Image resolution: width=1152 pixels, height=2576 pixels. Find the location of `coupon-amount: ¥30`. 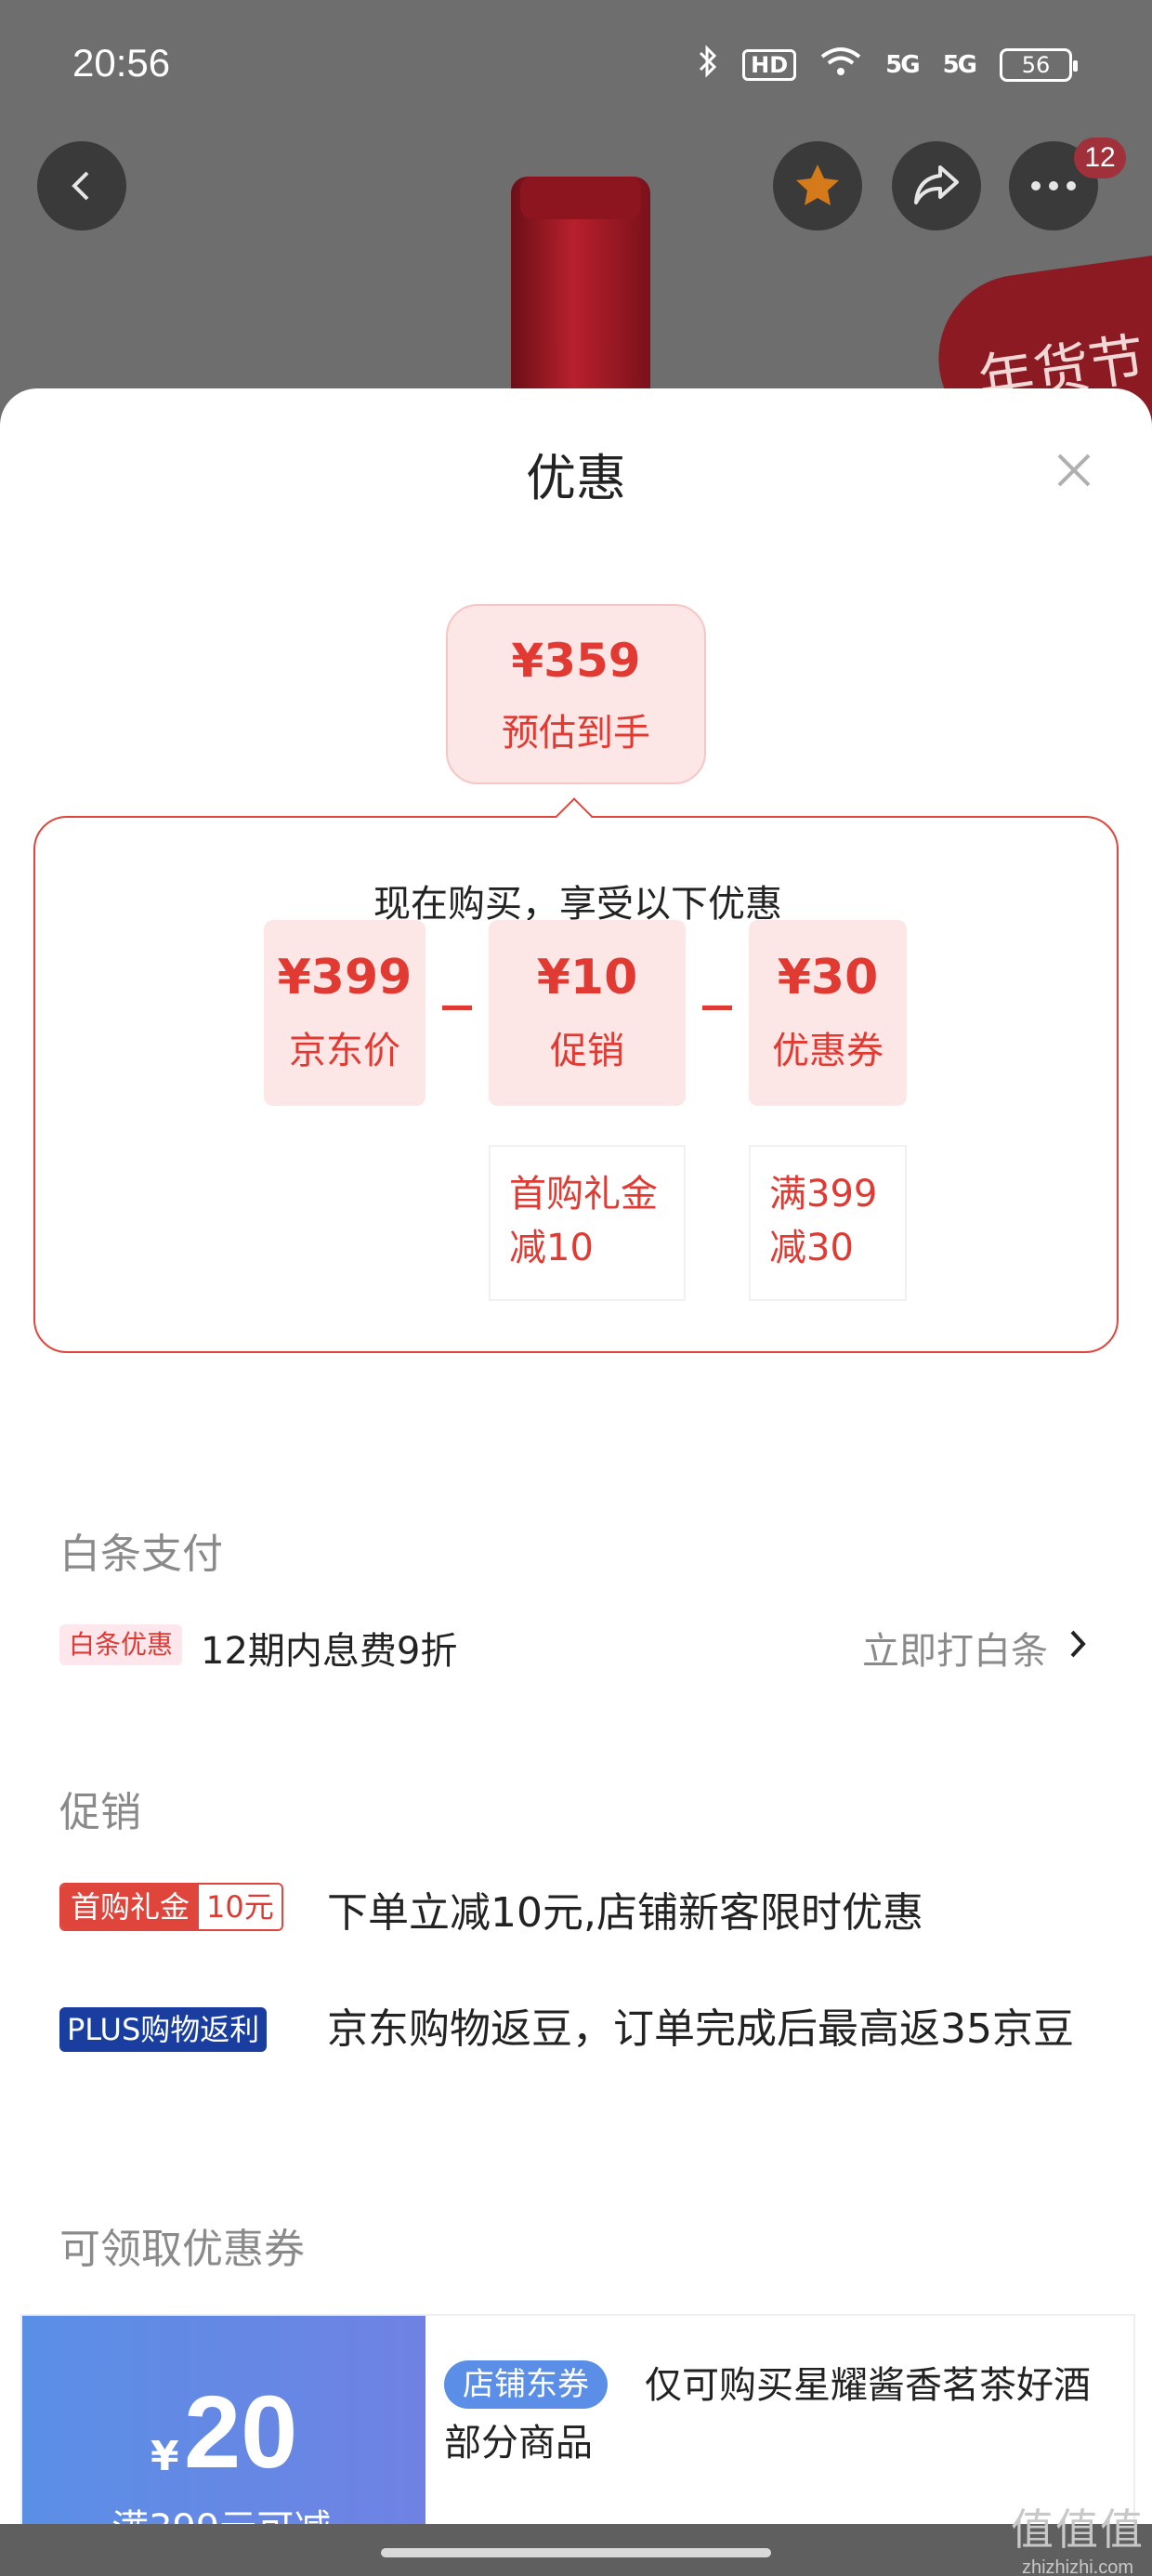

coupon-amount: ¥30 is located at coordinates (828, 977).